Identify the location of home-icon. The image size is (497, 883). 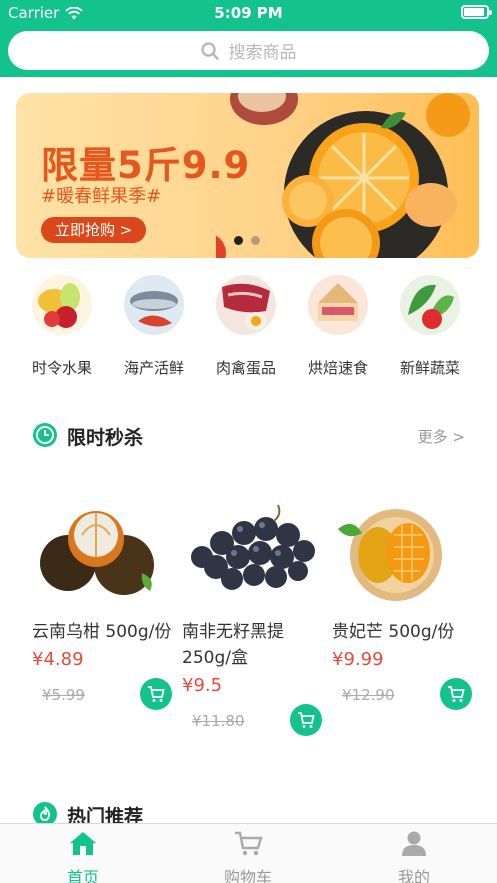
(83, 843).